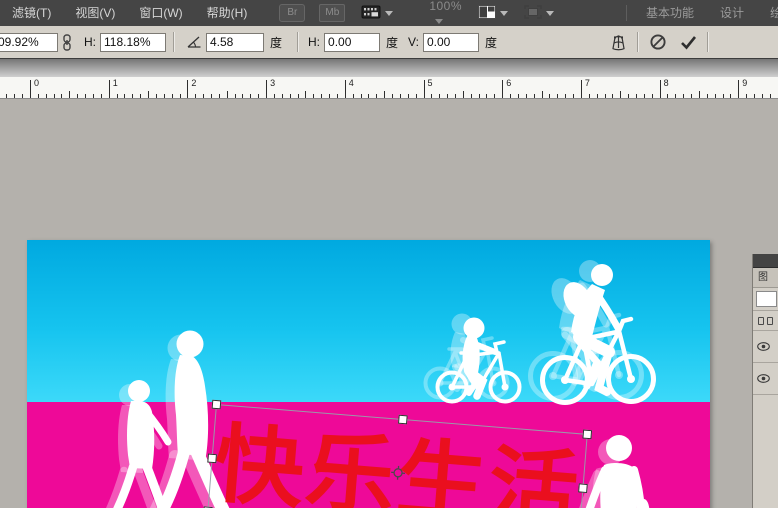 The image size is (778, 508). I want to click on ruler-number: 6, so click(509, 83).